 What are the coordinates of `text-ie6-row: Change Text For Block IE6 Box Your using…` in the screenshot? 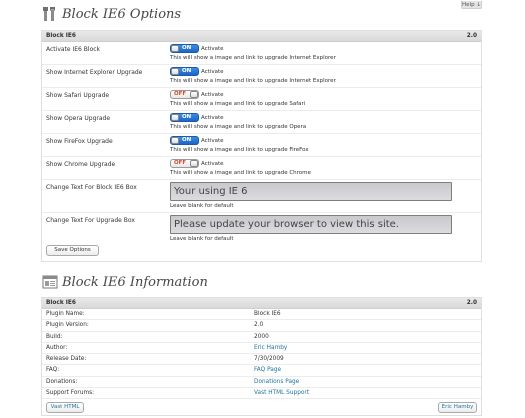 It's located at (261, 196).